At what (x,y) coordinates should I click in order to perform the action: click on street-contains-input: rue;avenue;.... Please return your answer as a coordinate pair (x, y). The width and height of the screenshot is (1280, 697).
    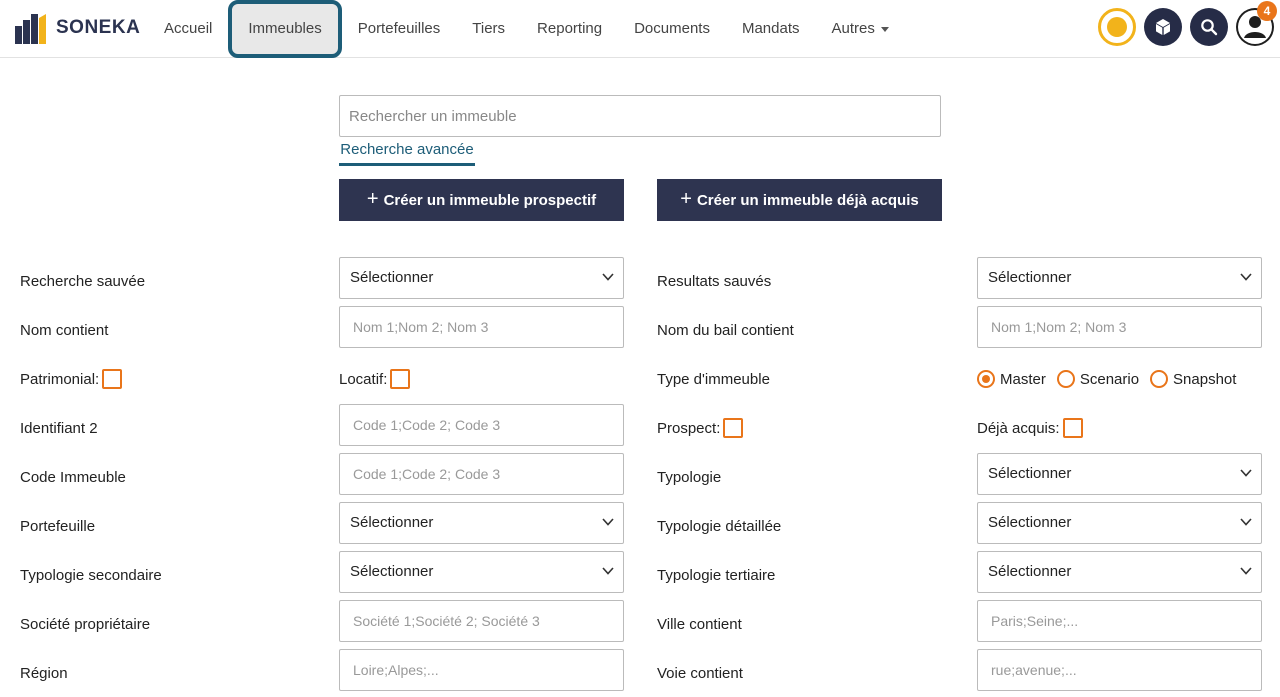
    Looking at the image, I should click on (1119, 670).